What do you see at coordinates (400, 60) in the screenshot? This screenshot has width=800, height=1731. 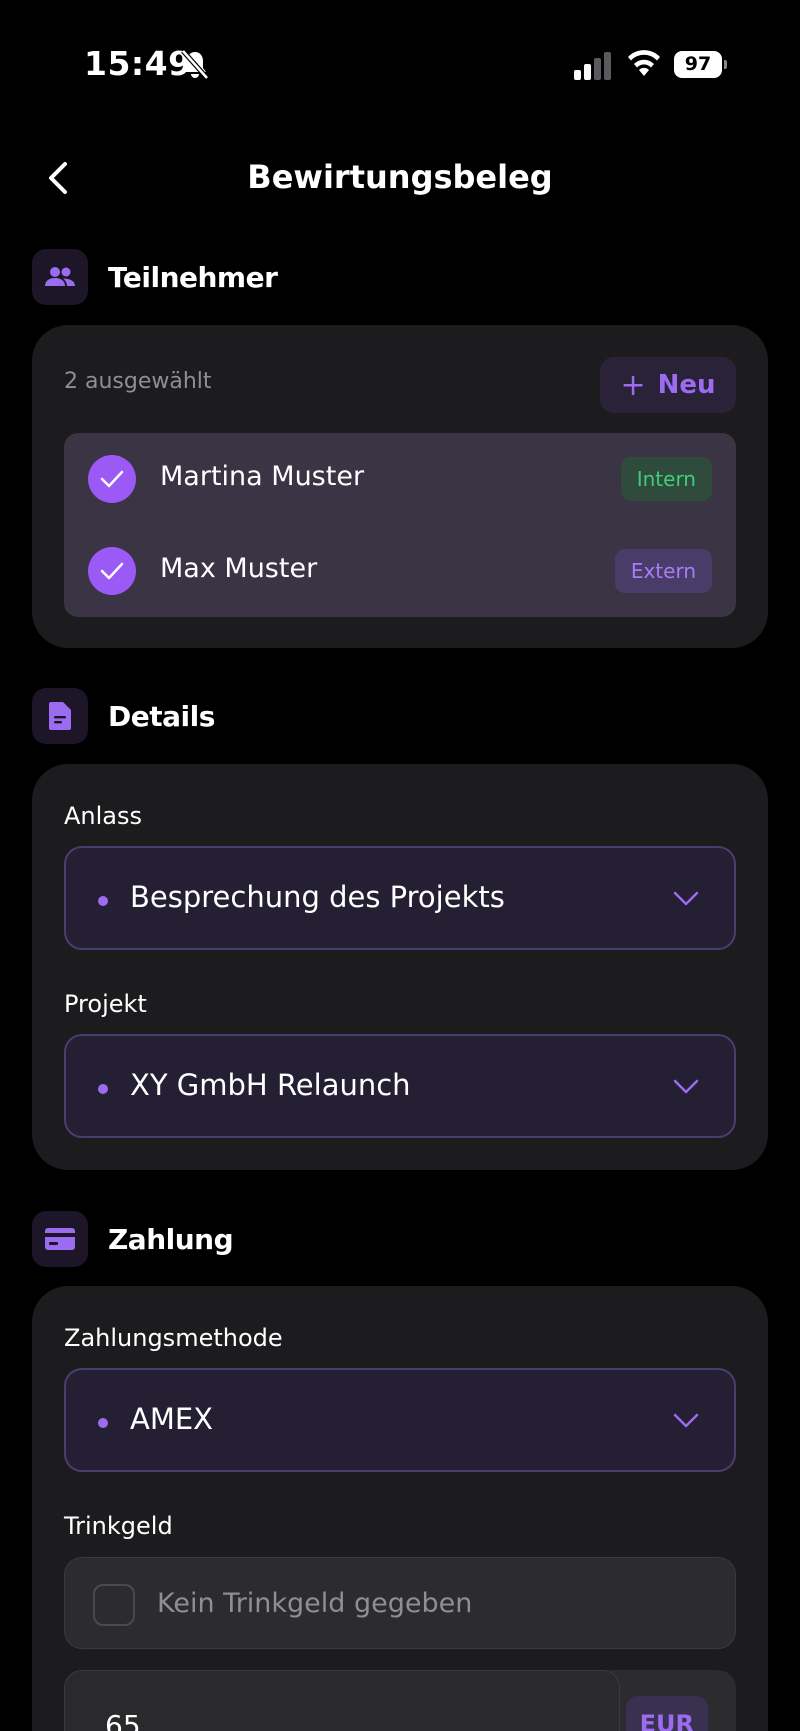 I see `status-bar: 15:49 97` at bounding box center [400, 60].